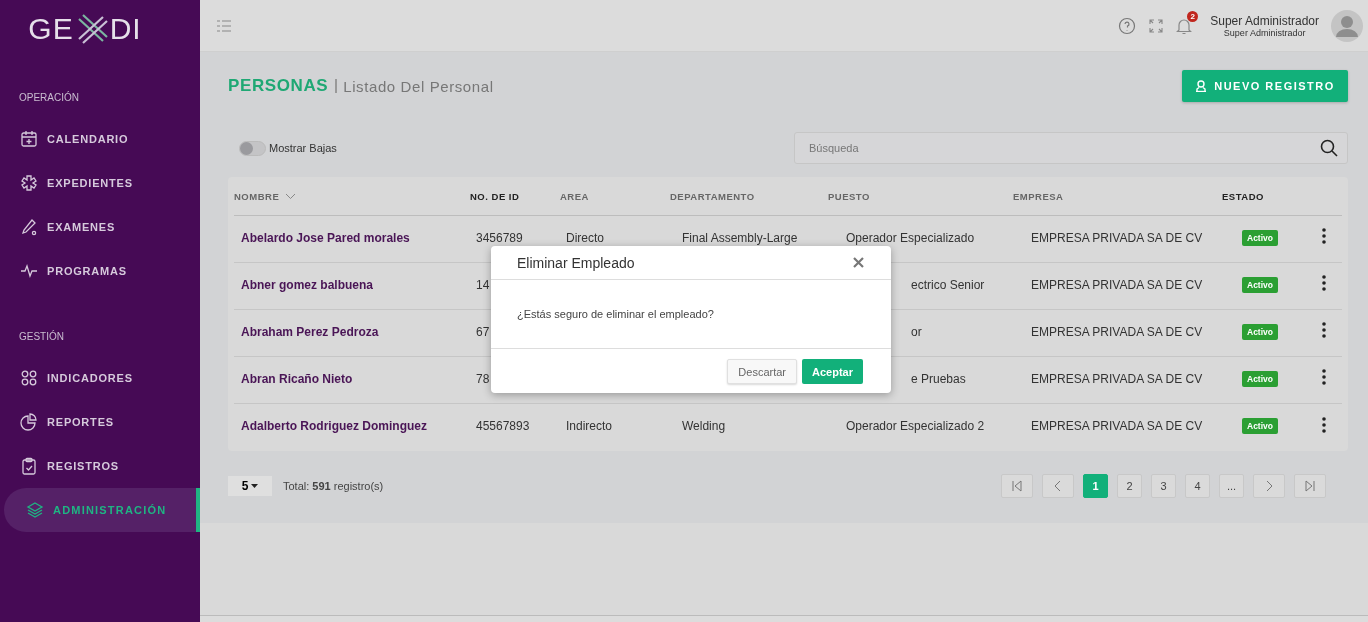 The image size is (1368, 622). I want to click on help-icon, so click(1127, 25).